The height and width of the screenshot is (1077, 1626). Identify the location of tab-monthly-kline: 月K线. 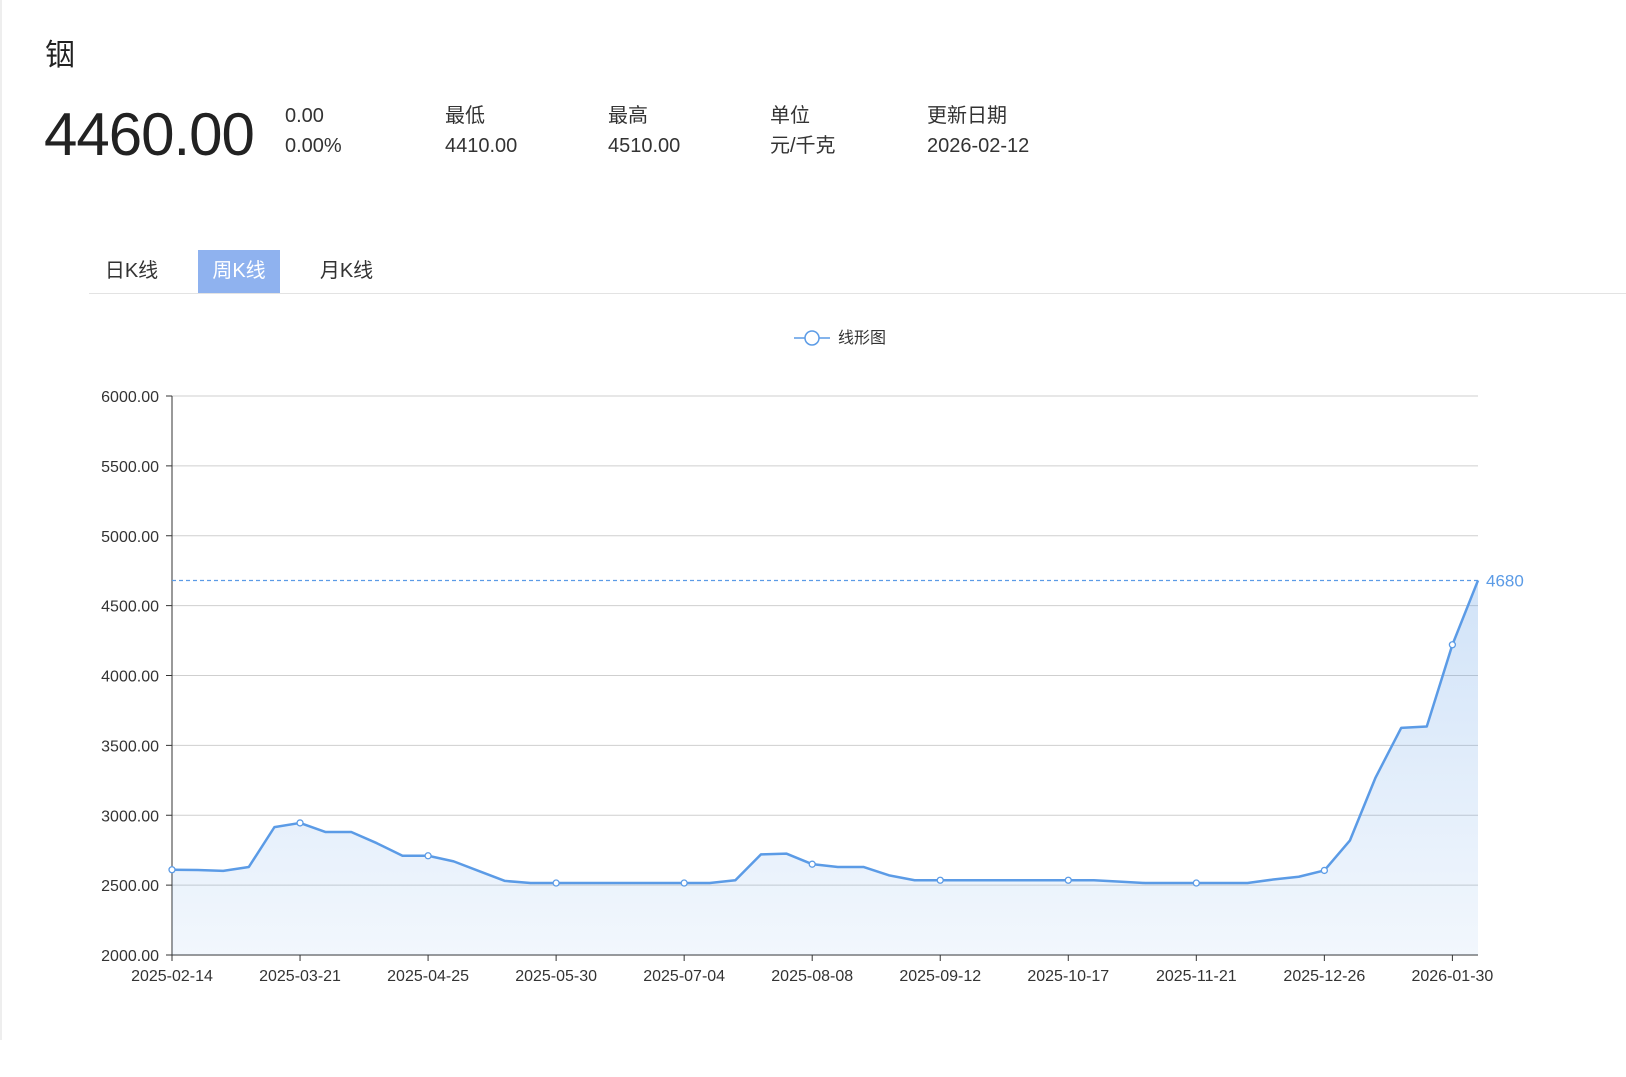
(346, 271).